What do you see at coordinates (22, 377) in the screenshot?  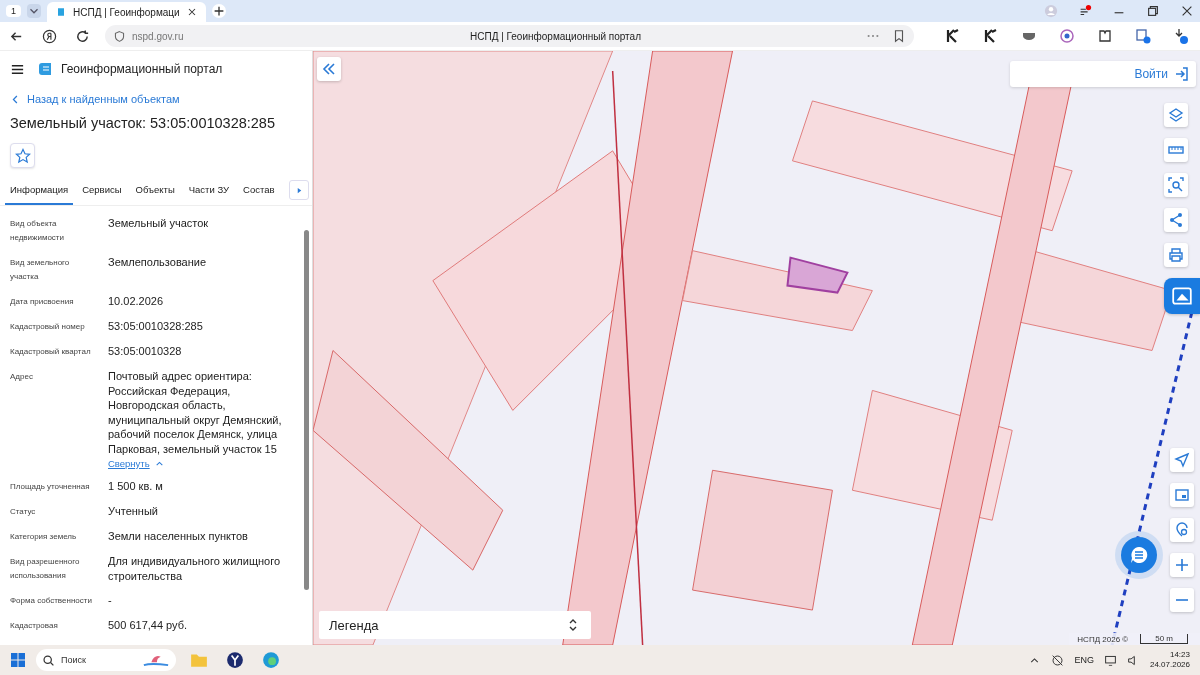 I see `field-label: Адрес` at bounding box center [22, 377].